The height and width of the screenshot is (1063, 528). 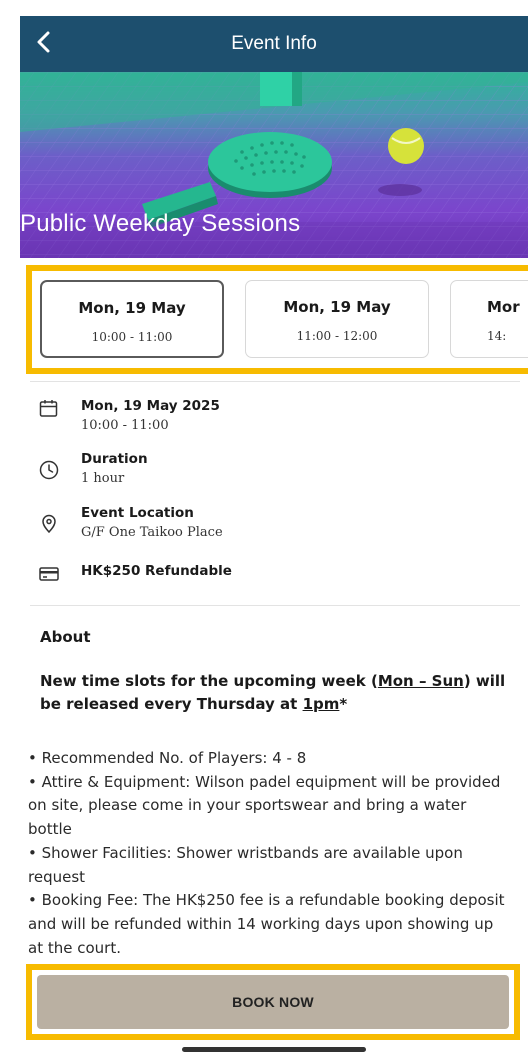 I want to click on slot-date: Mor, so click(x=503, y=307).